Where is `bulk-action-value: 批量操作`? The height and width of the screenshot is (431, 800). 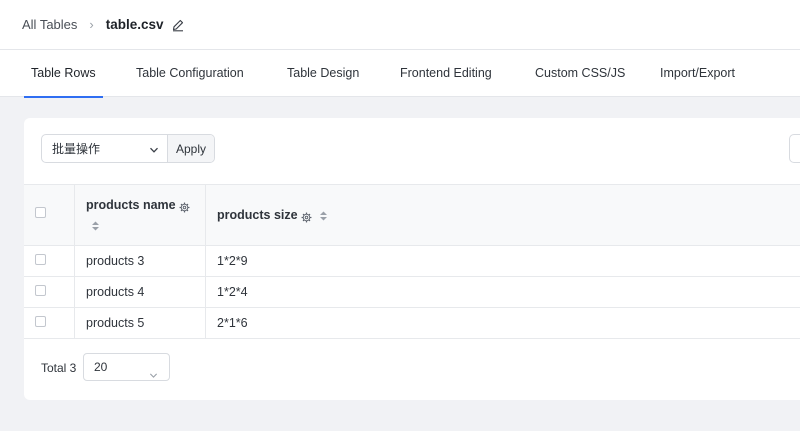
bulk-action-value: 批量操作 is located at coordinates (76, 149).